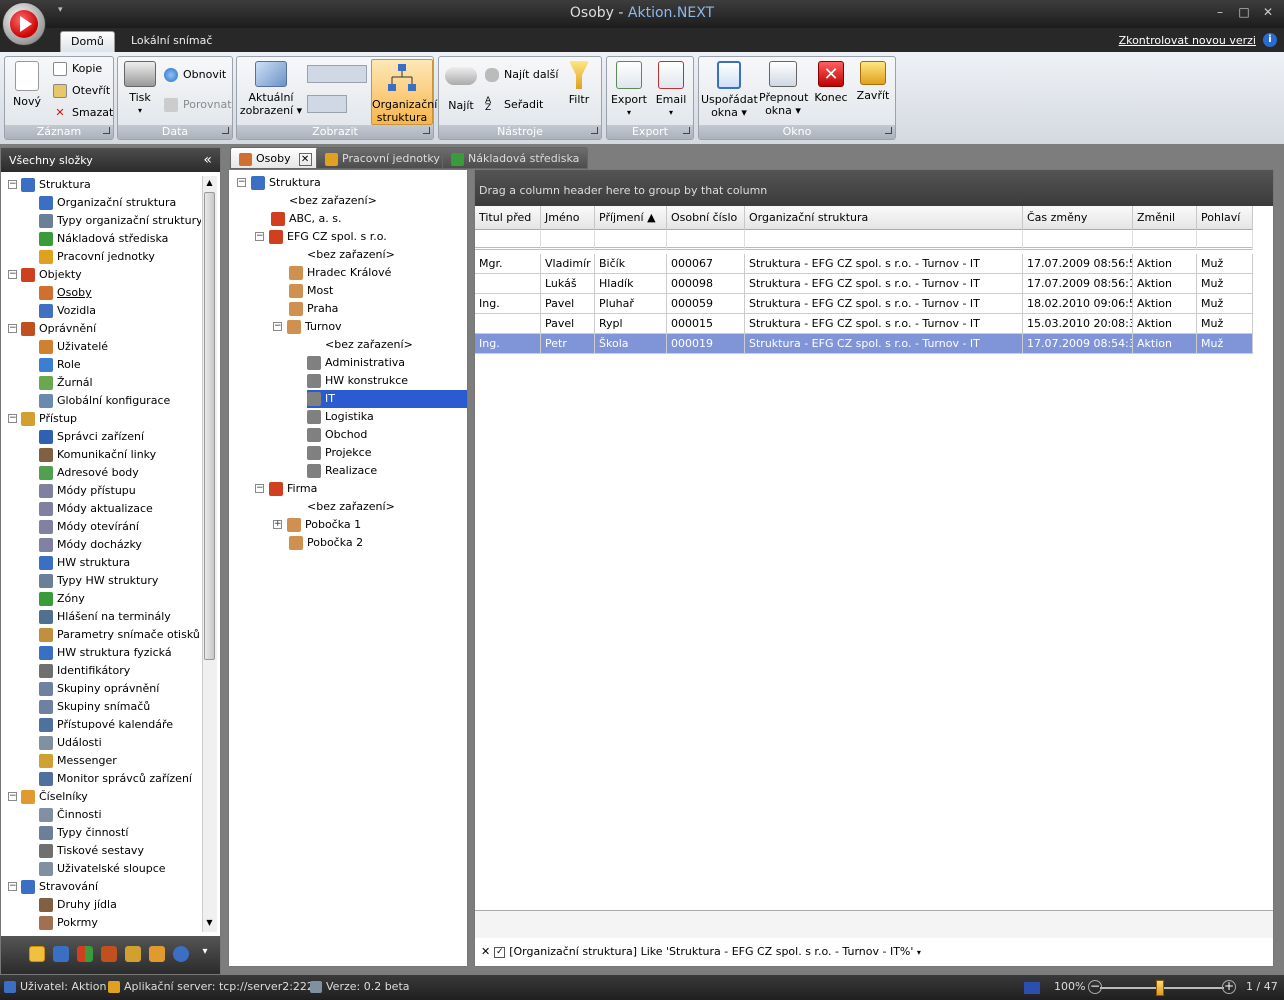 This screenshot has width=1284, height=1000. I want to click on find-next-button: Najít další, so click(521, 75).